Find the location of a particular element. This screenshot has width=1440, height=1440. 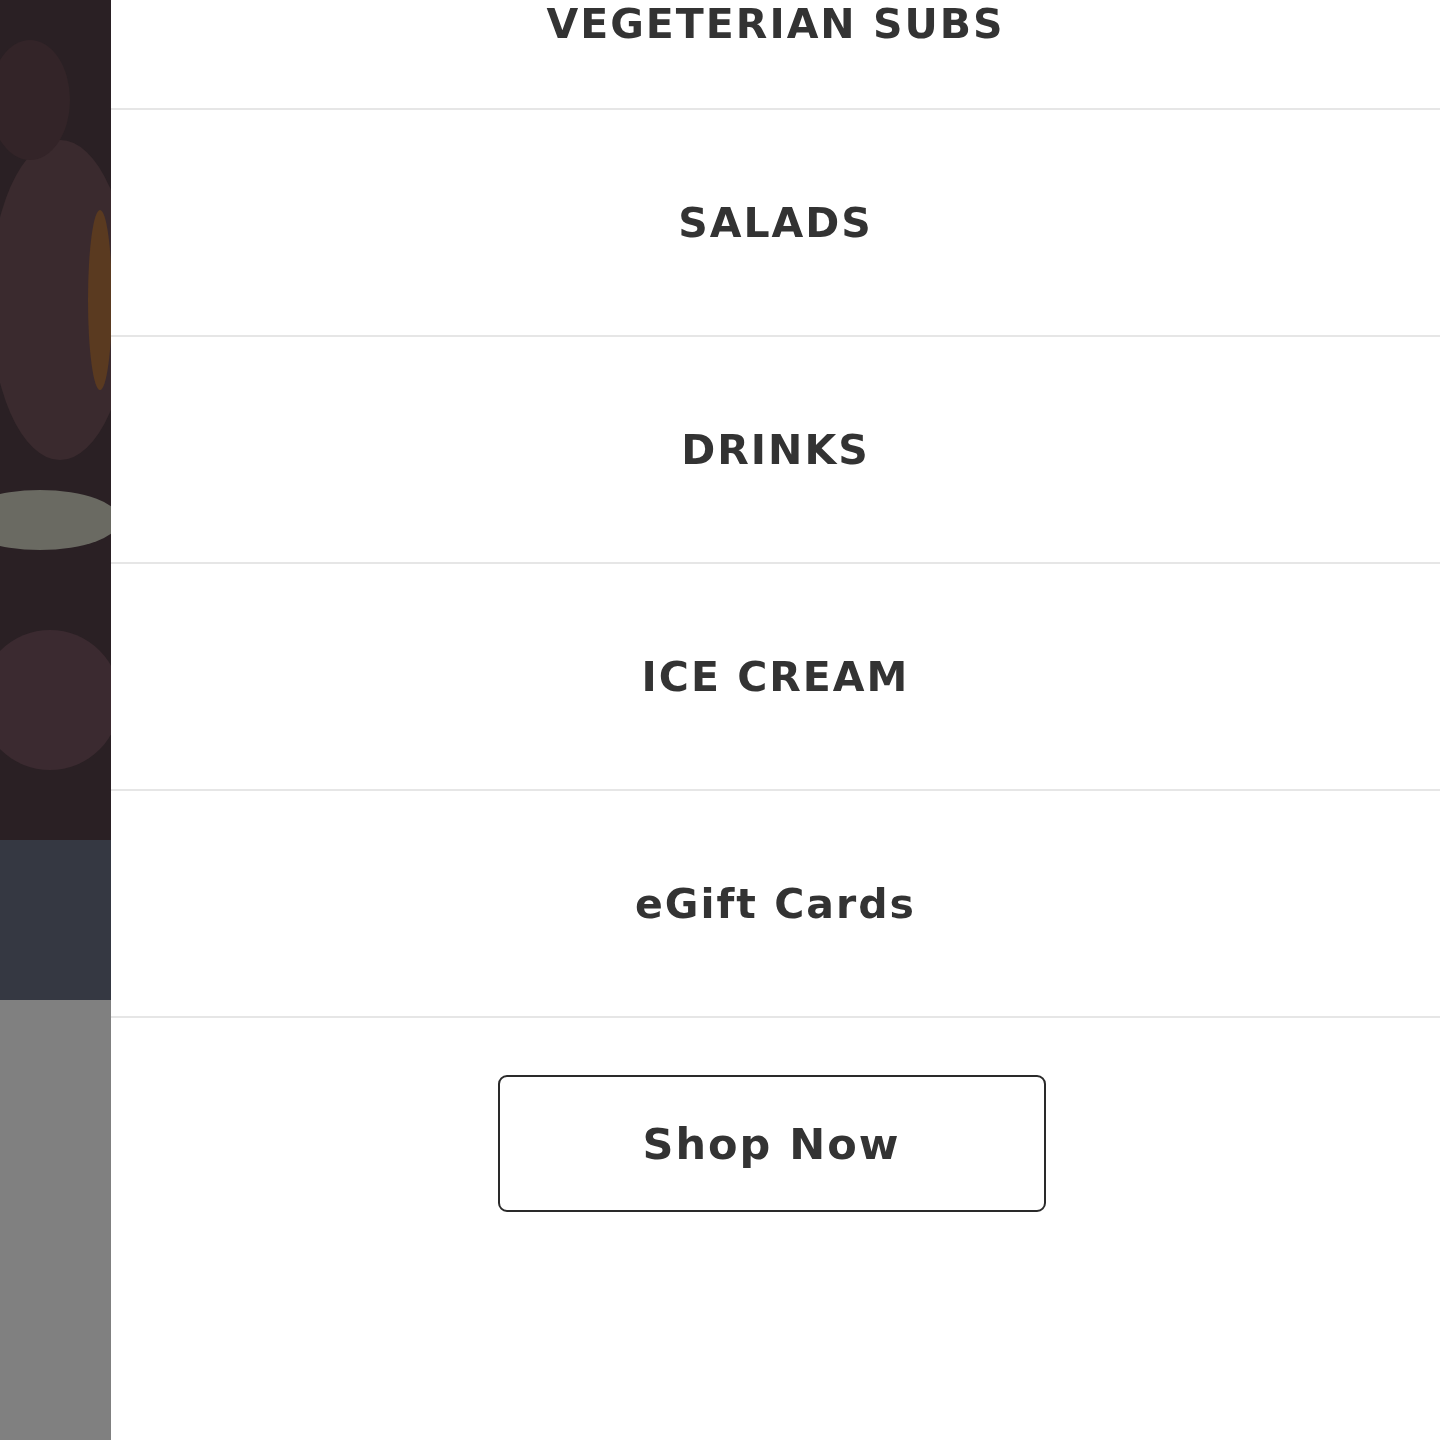

menu-item: eGift Cards is located at coordinates (775, 903).